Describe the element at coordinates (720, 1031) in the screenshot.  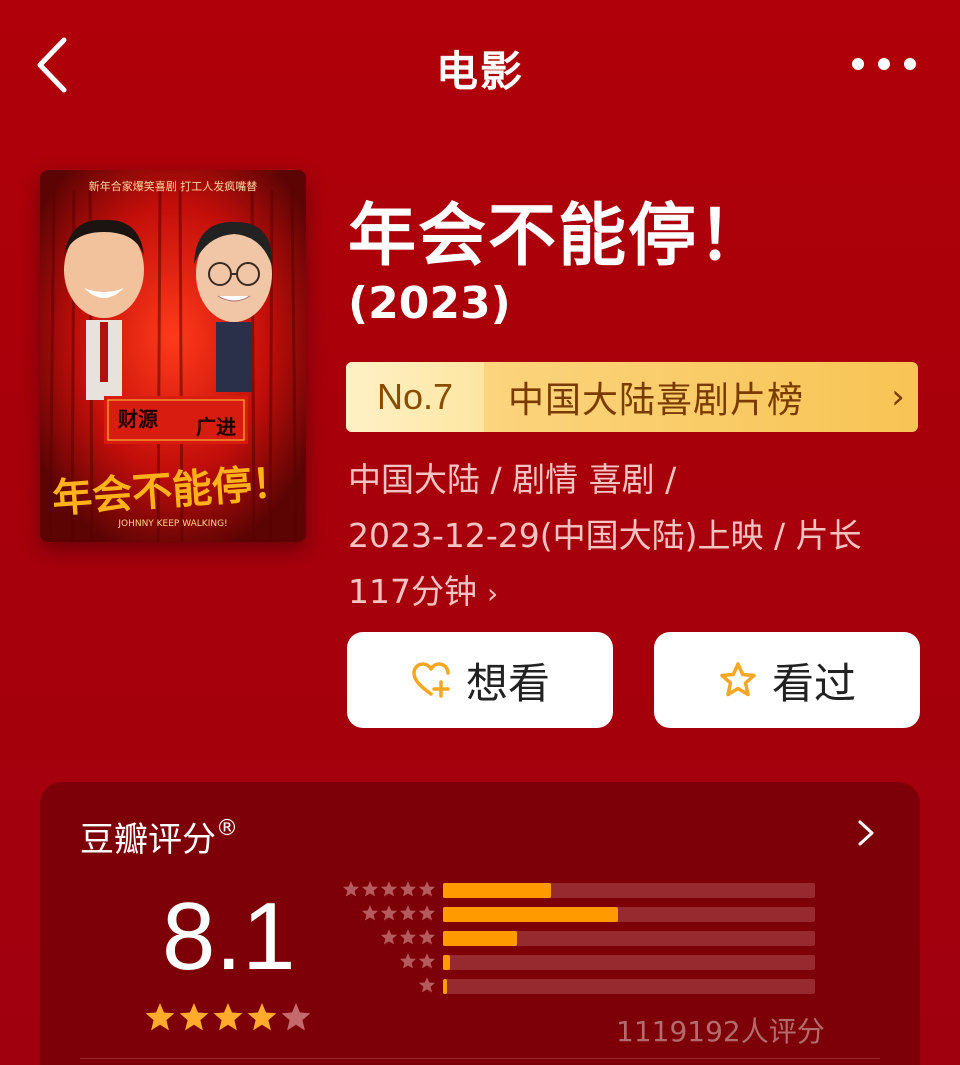
I see `rating-count: 1119192人评分` at that location.